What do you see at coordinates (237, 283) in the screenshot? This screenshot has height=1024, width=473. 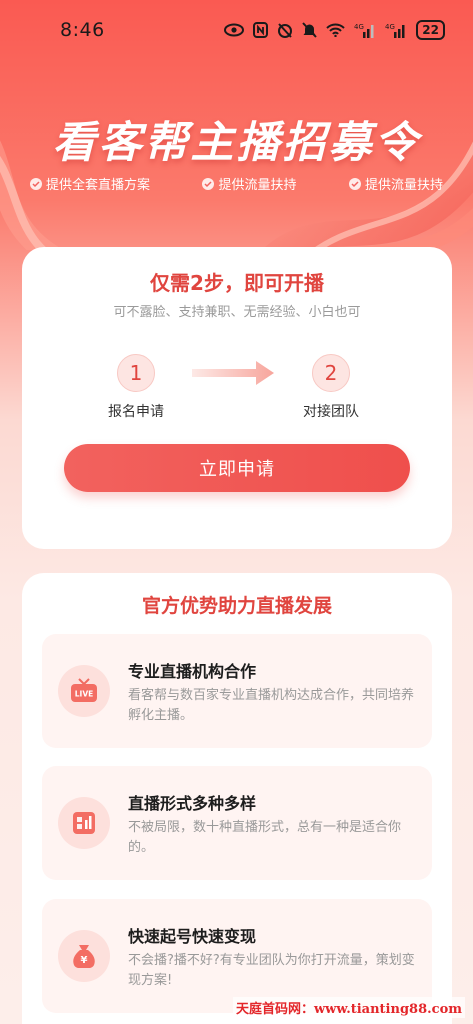 I see `steps-title: 仅需2步，即可开播` at bounding box center [237, 283].